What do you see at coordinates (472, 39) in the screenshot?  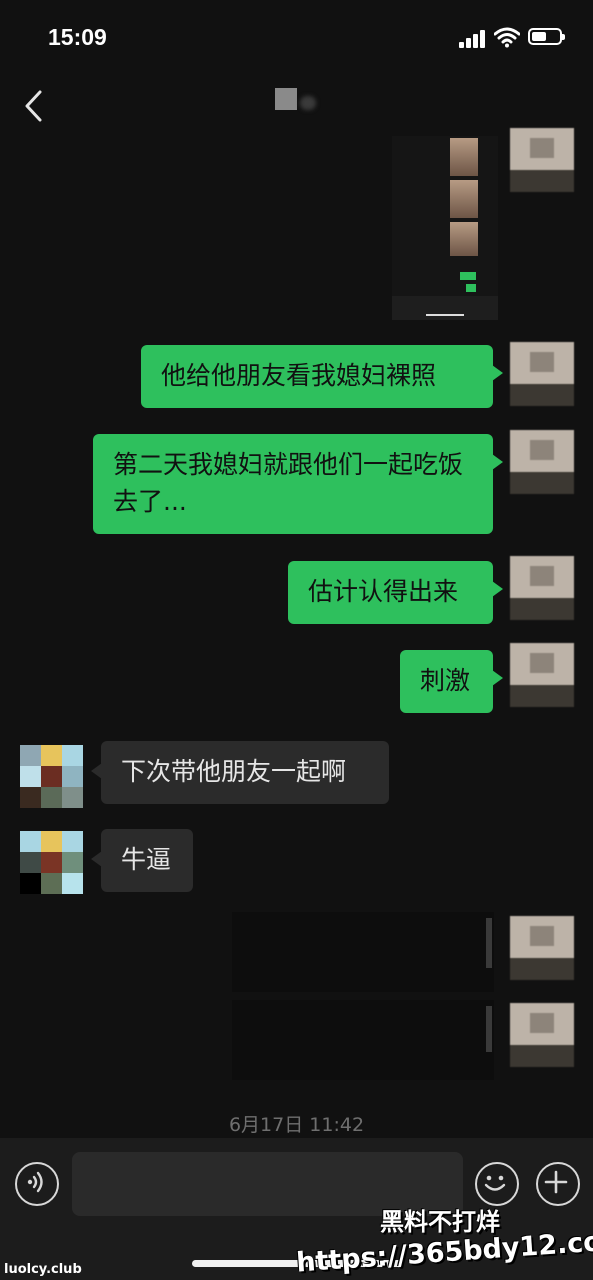 I see `cellular-signal-icon` at bounding box center [472, 39].